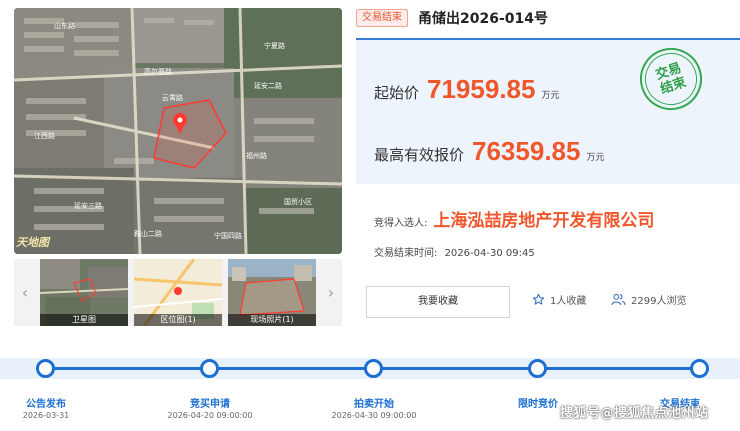  Describe the element at coordinates (659, 301) in the screenshot. I see `view-count-text: 2299人浏览` at that location.